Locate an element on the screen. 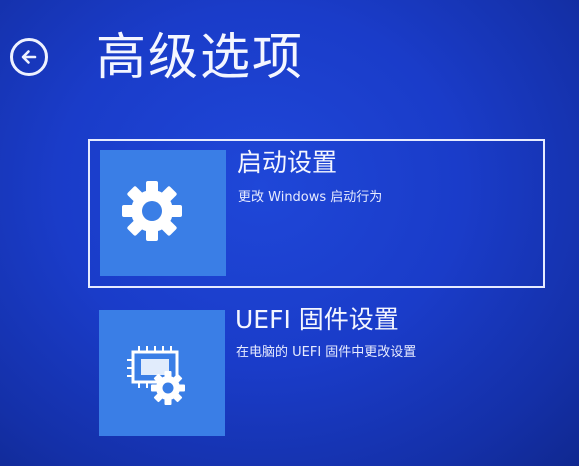 Image resolution: width=579 pixels, height=466 pixels. gear-icon is located at coordinates (152, 211).